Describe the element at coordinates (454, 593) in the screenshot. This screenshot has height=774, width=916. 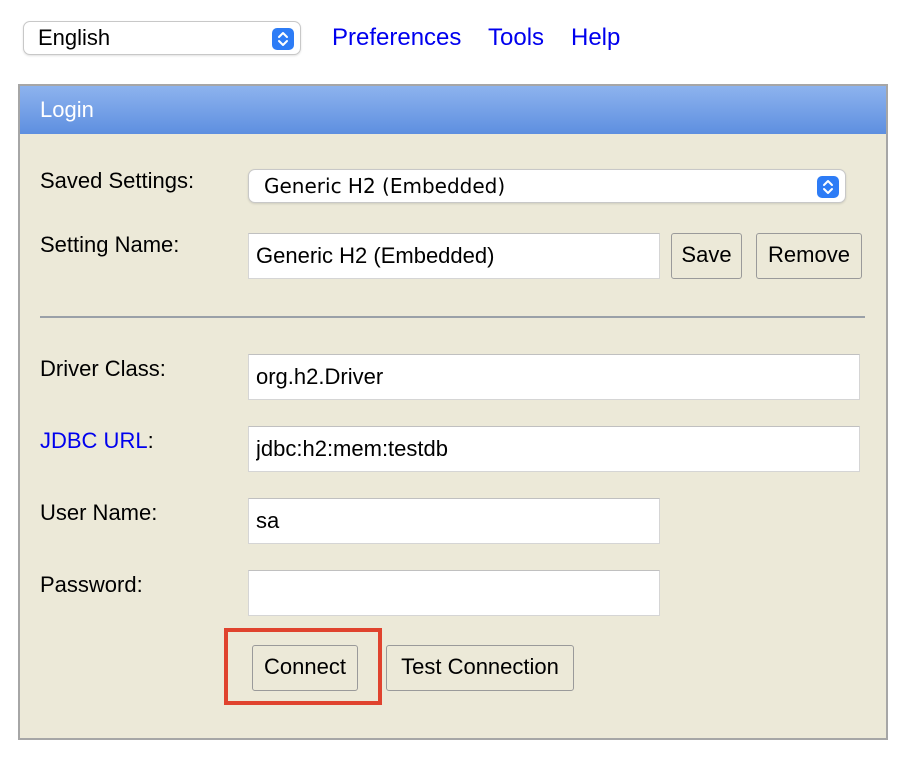
I see `password-input` at that location.